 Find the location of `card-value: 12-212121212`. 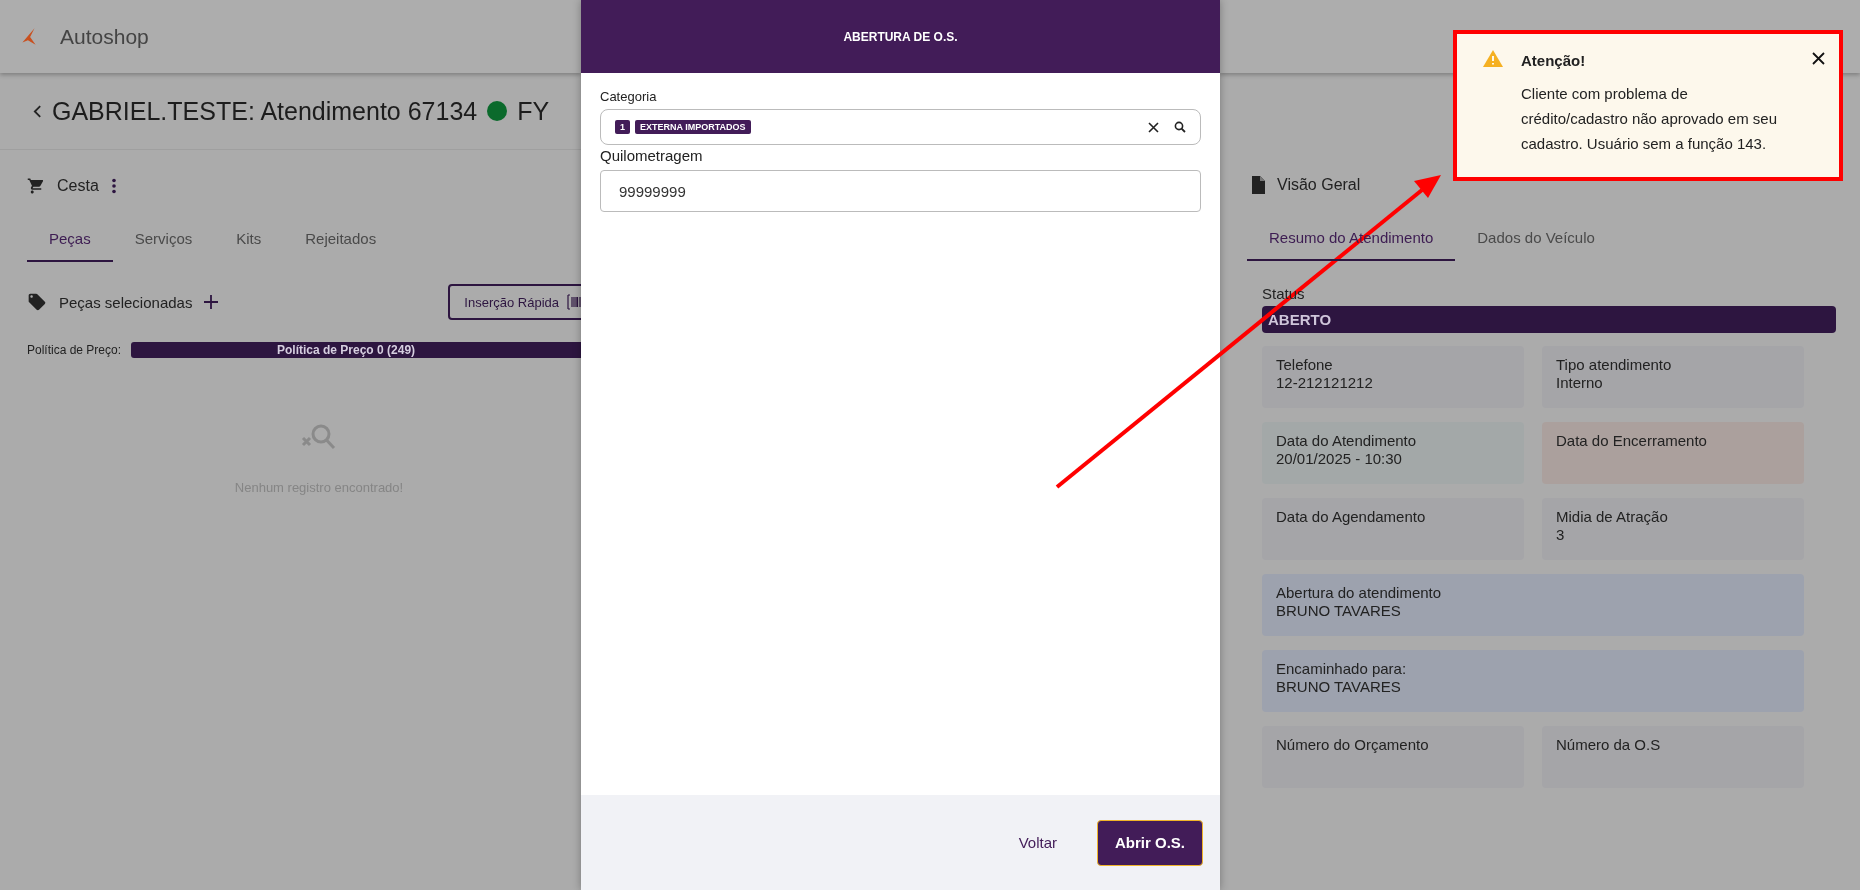

card-value: 12-212121212 is located at coordinates (1325, 383).